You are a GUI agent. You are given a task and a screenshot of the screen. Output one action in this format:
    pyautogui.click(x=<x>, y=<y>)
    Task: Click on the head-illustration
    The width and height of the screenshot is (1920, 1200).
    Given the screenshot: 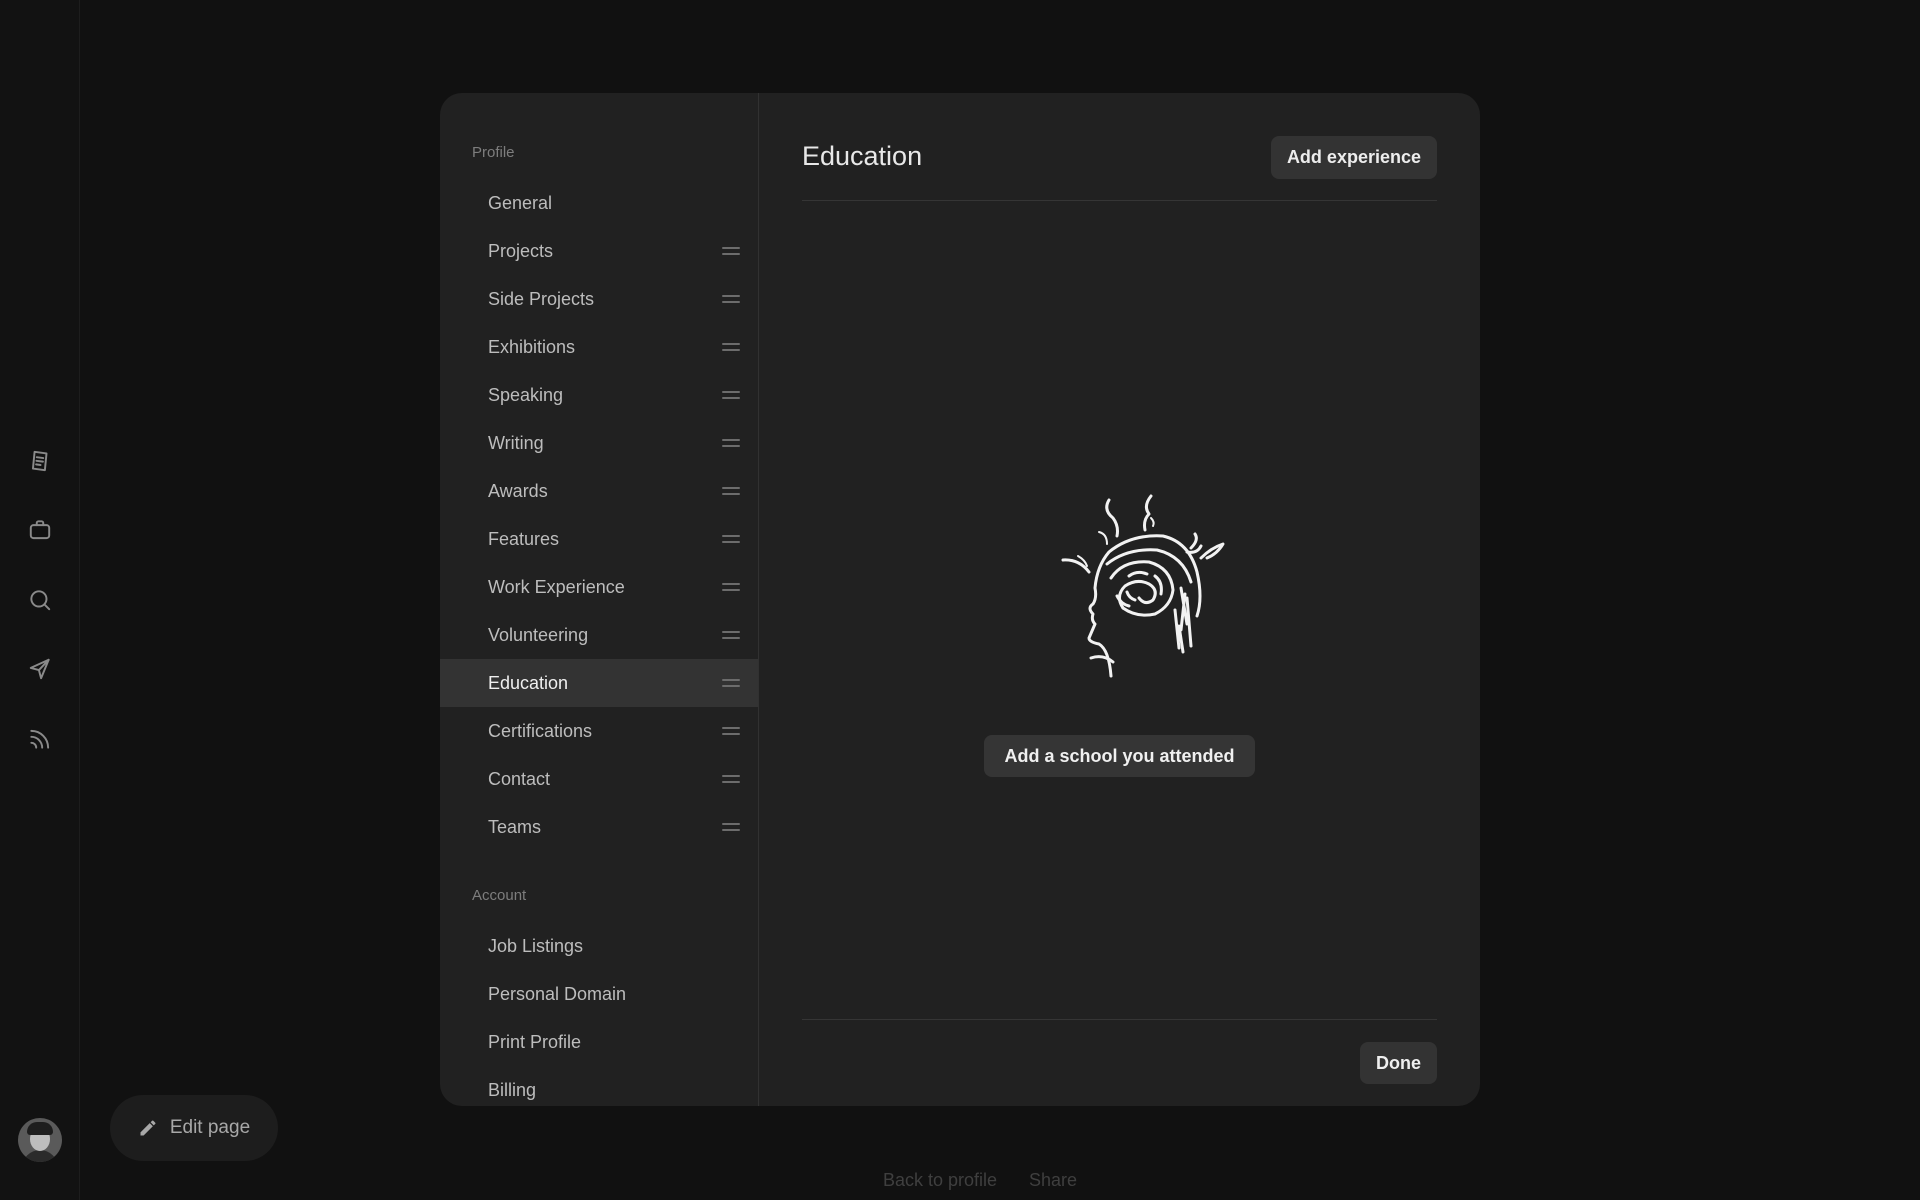 What is the action you would take?
    pyautogui.click(x=1131, y=578)
    